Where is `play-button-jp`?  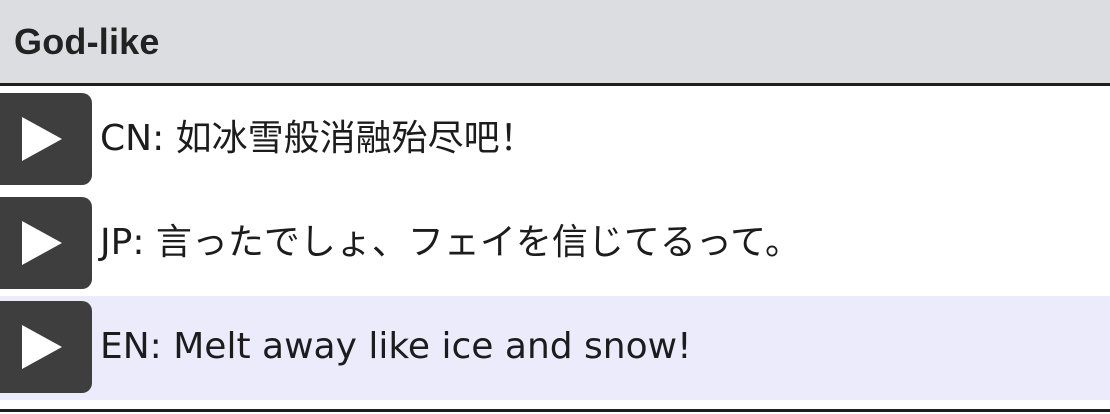 play-button-jp is located at coordinates (46, 243).